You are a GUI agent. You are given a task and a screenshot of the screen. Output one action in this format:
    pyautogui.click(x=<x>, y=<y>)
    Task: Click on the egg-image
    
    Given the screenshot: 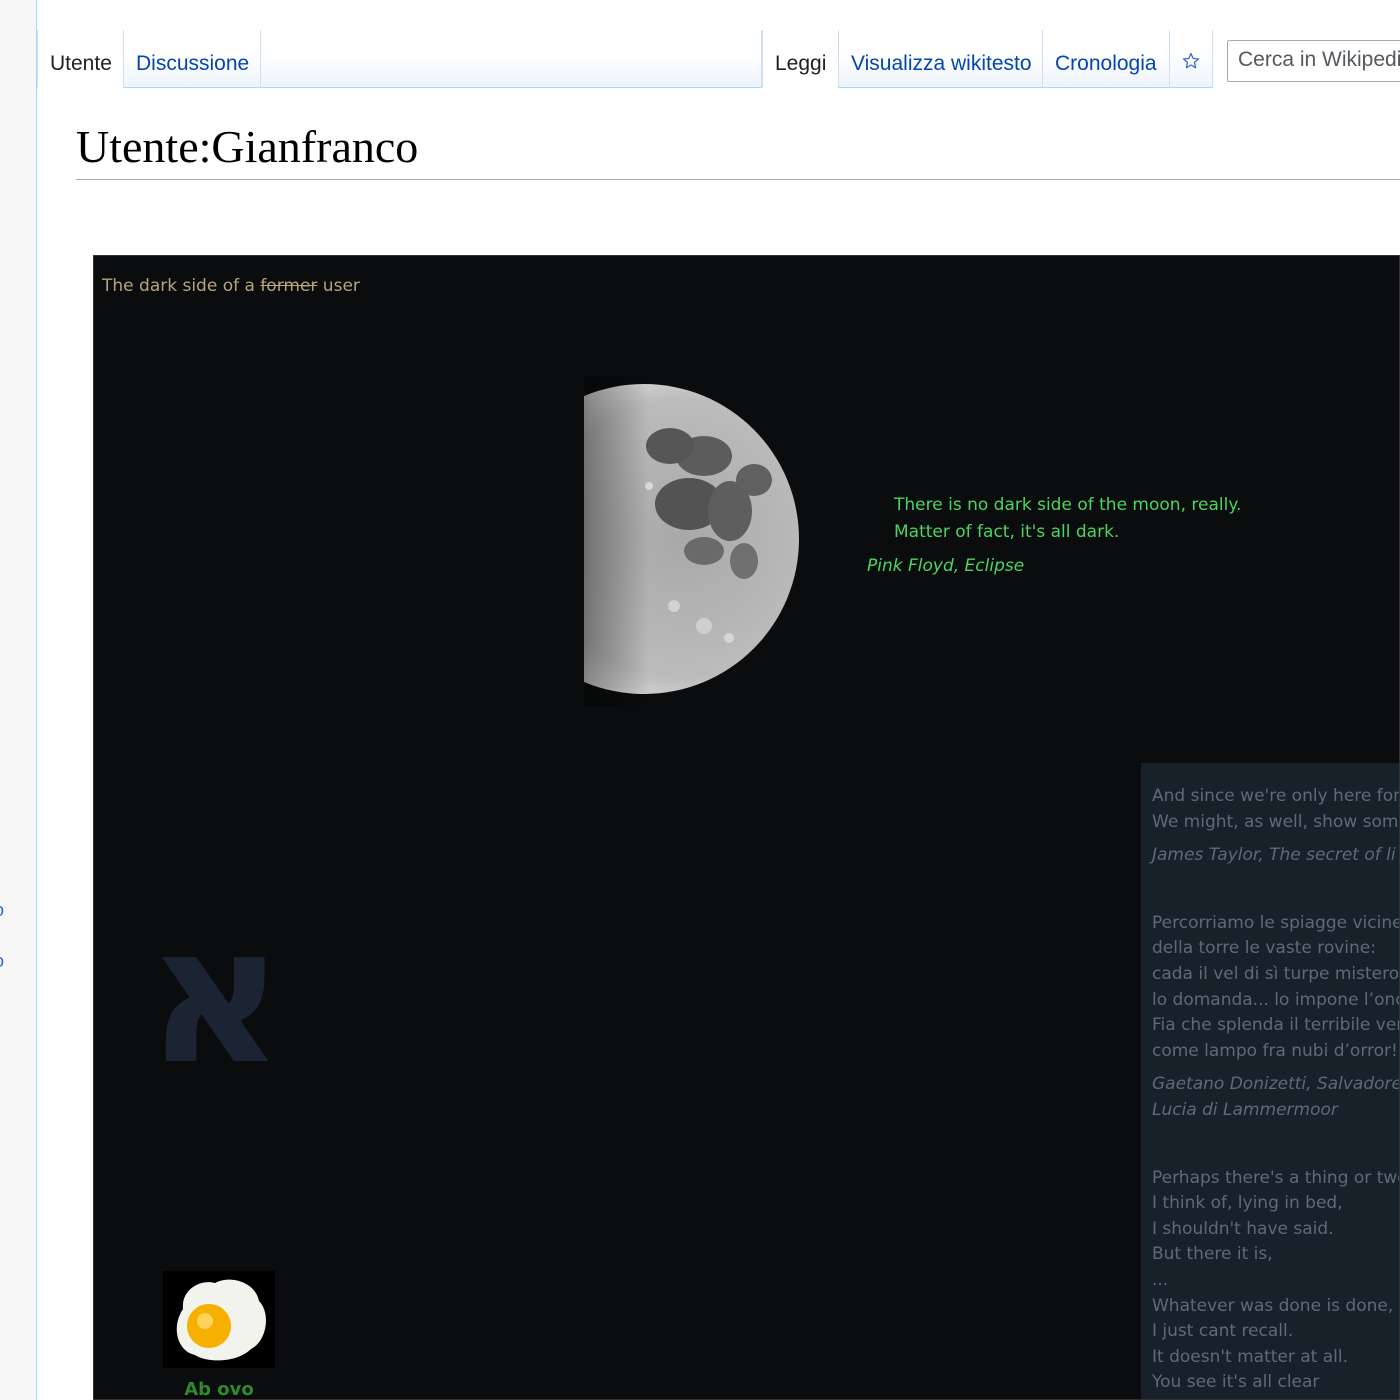 What is the action you would take?
    pyautogui.click(x=219, y=1319)
    